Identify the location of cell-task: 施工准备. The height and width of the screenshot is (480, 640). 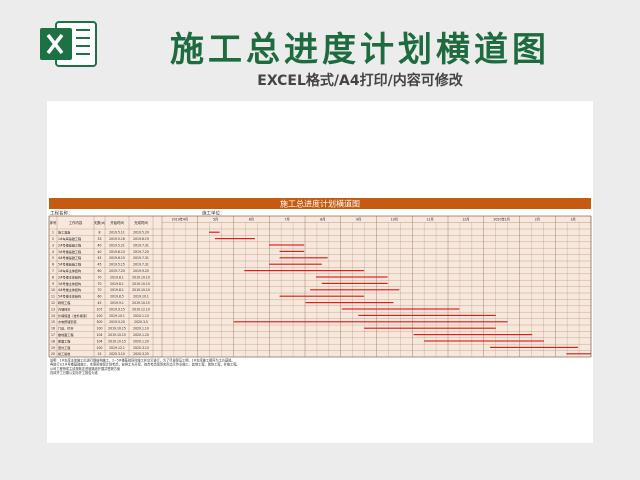
(64, 232).